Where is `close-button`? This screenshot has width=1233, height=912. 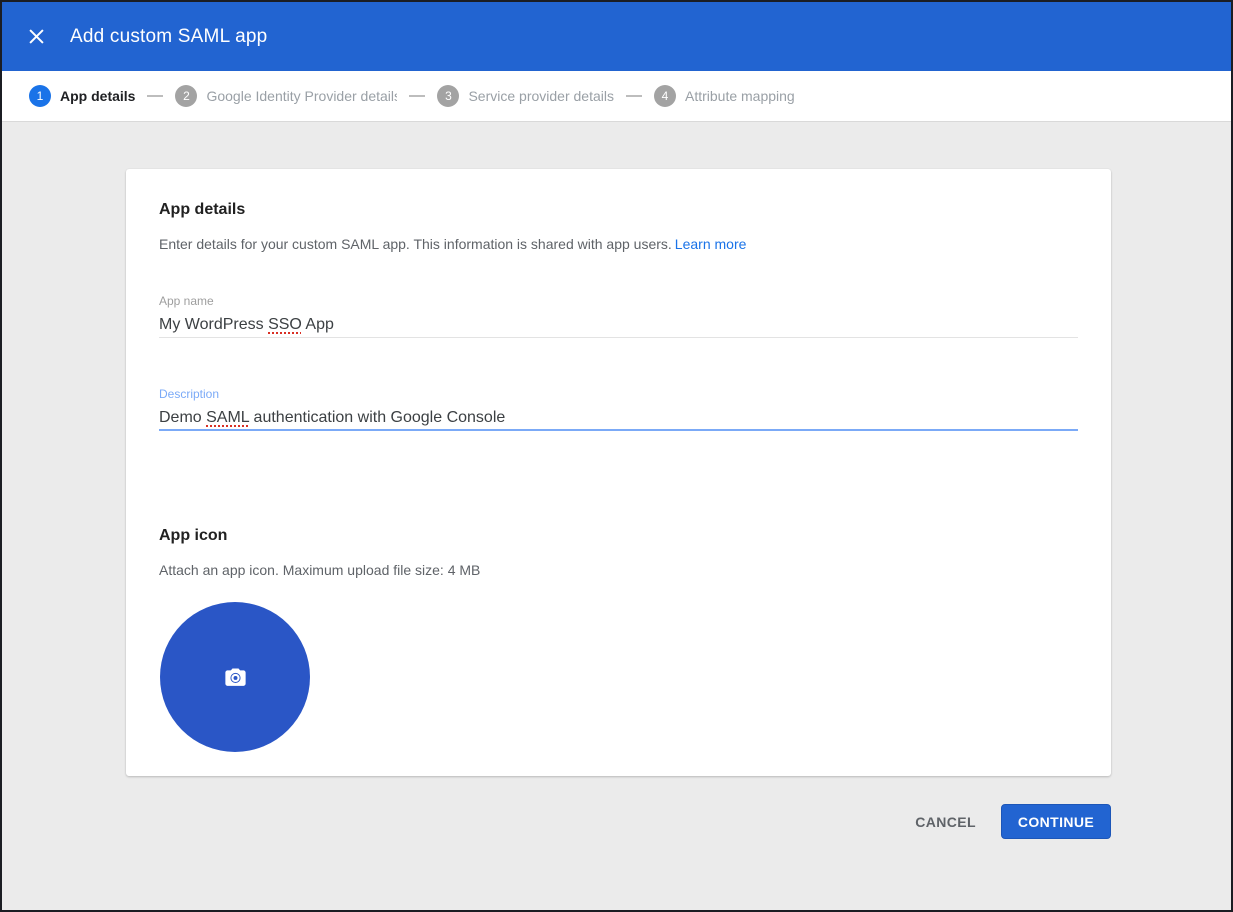
close-button is located at coordinates (36, 36).